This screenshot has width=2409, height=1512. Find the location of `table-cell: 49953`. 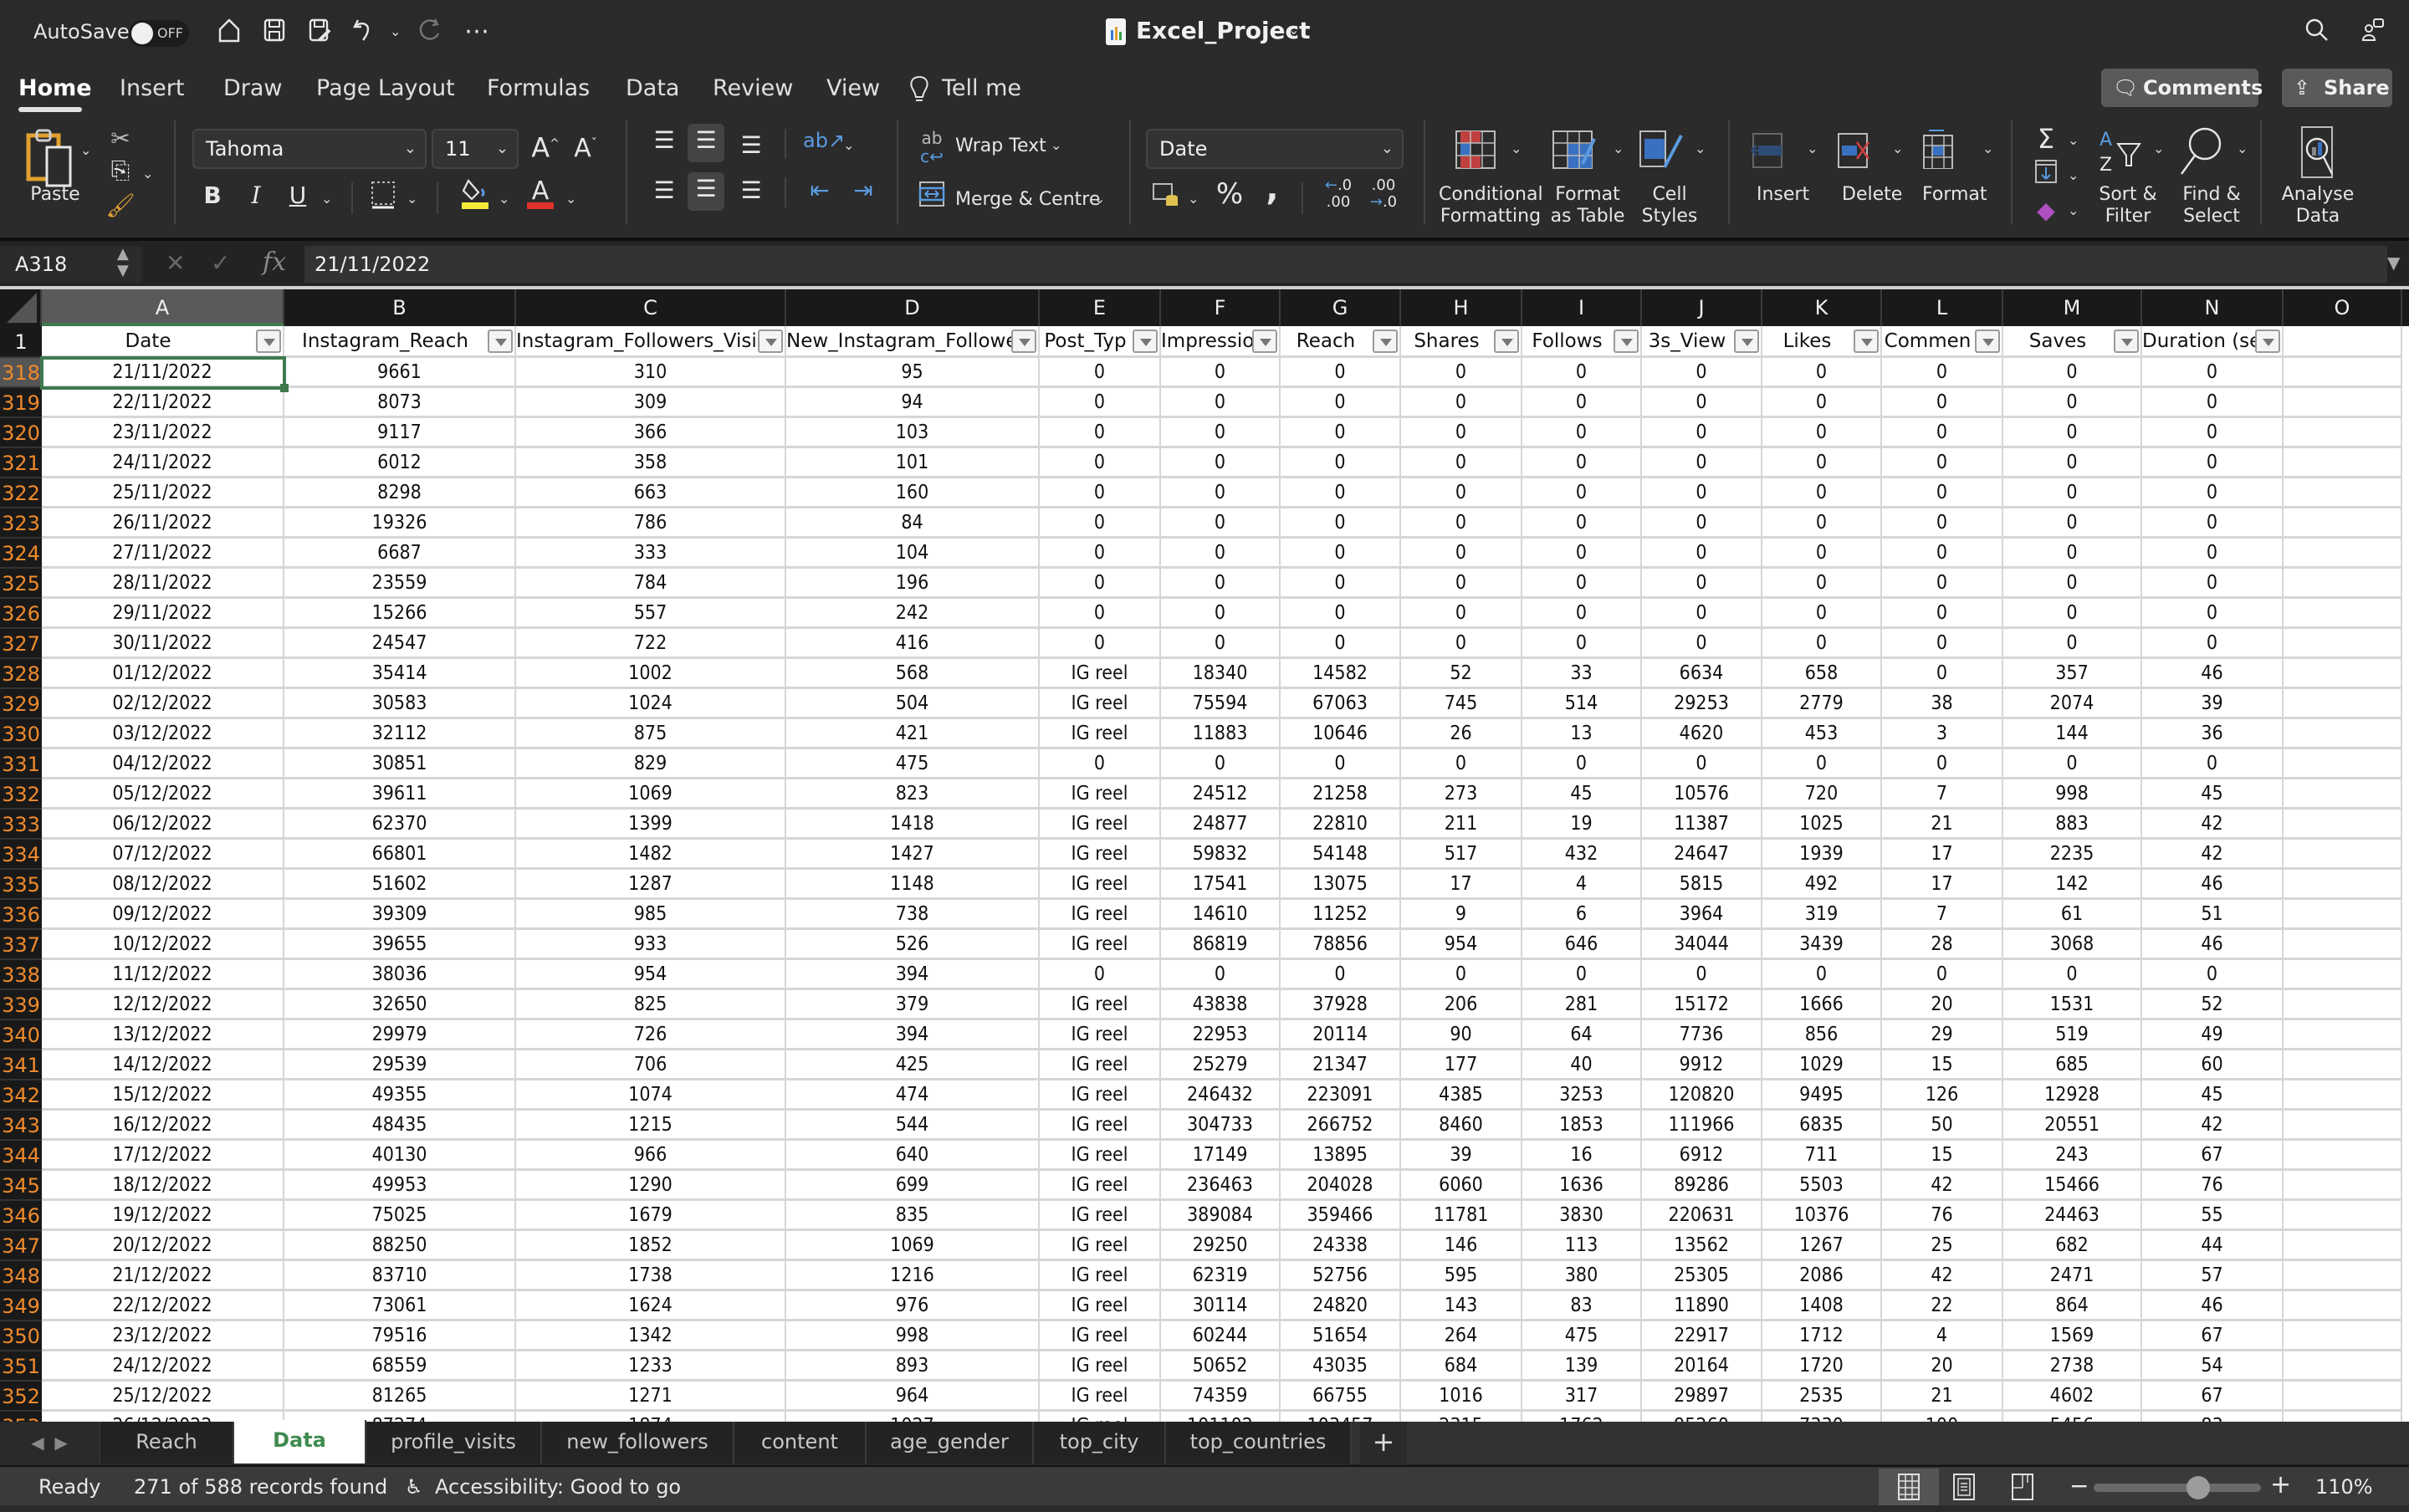

table-cell: 49953 is located at coordinates (400, 1186).